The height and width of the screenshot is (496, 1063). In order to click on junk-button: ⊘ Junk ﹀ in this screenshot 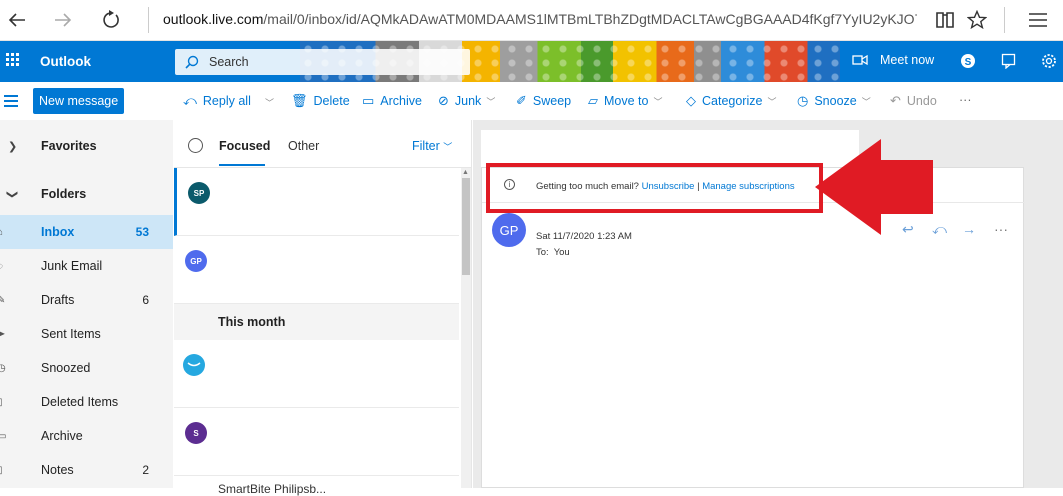, I will do `click(466, 101)`.